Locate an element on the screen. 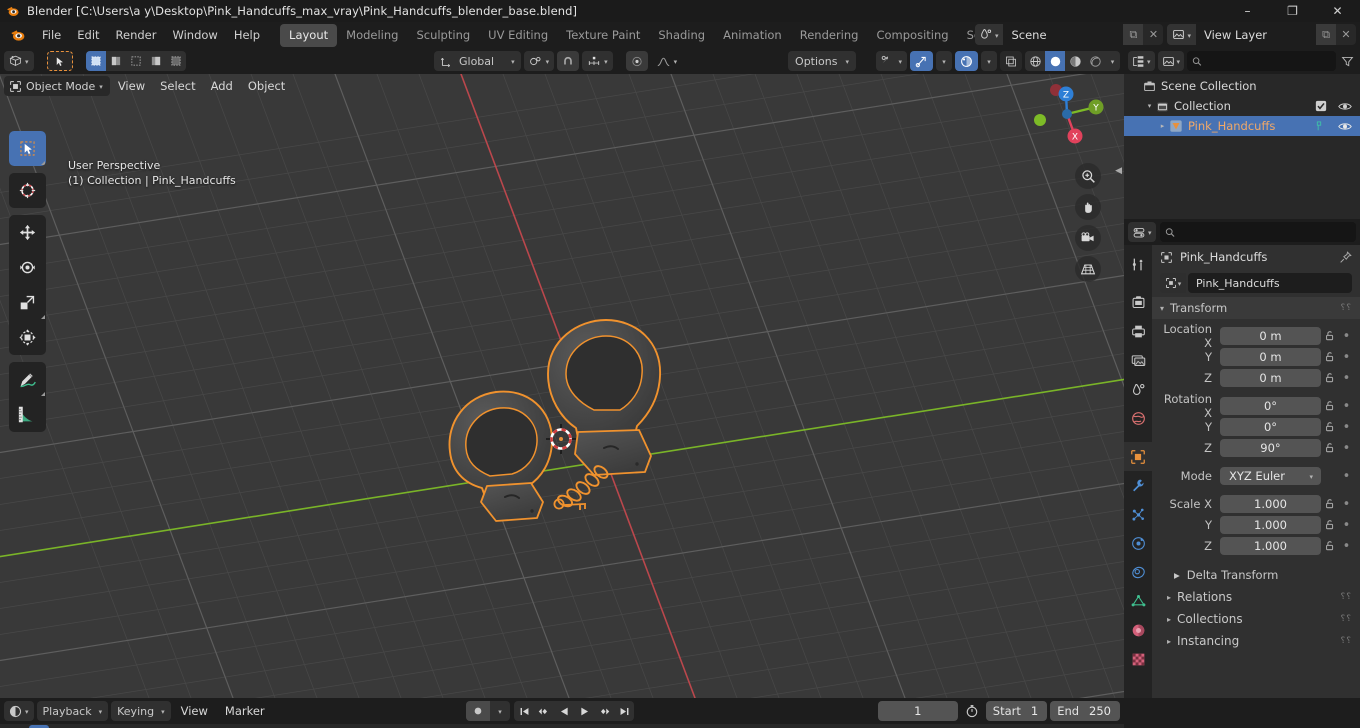 The image size is (1360, 728). constraints-tab is located at coordinates (1138, 572).